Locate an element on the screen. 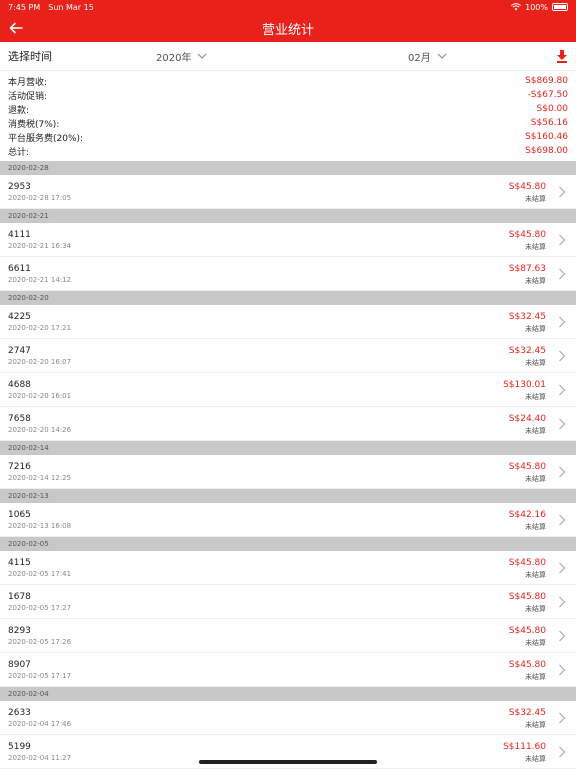 The width and height of the screenshot is (576, 769). month-value: 02月 is located at coordinates (419, 58).